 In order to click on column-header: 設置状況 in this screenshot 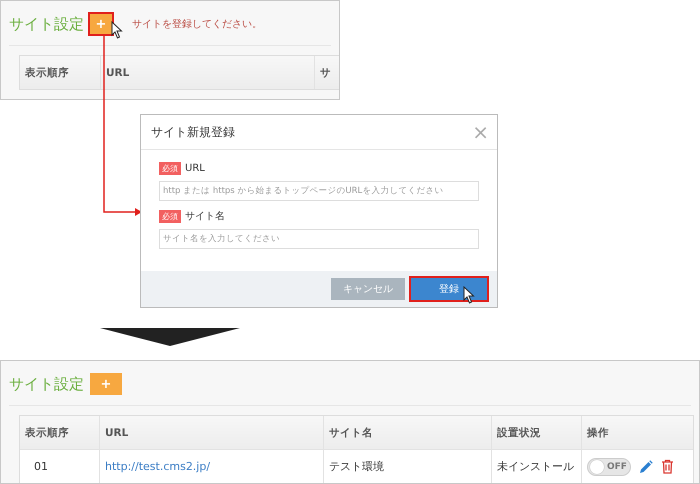, I will do `click(536, 432)`.